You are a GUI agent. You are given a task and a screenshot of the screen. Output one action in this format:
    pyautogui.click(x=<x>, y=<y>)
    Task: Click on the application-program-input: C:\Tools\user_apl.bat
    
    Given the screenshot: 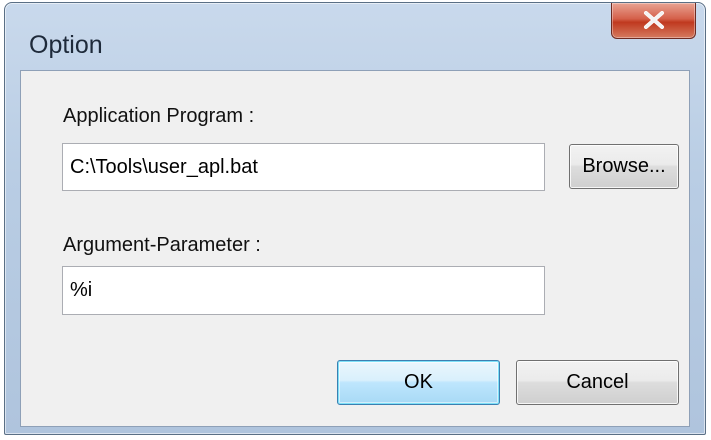 What is the action you would take?
    pyautogui.click(x=303, y=167)
    